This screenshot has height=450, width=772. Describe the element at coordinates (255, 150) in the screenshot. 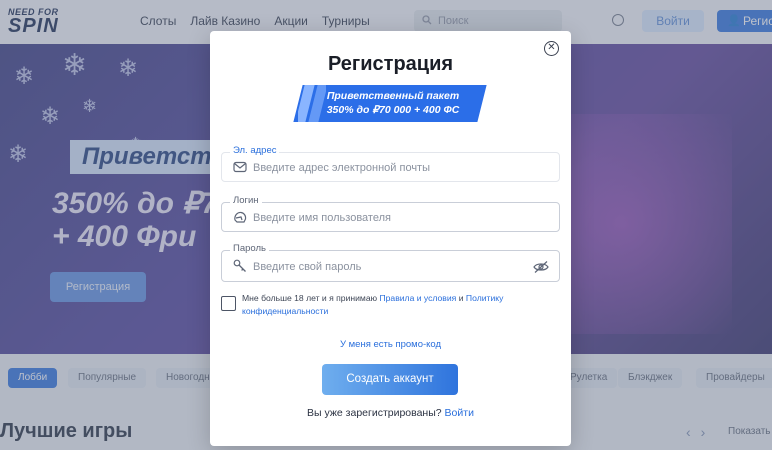

I see `email-label: Эл. адрес` at that location.